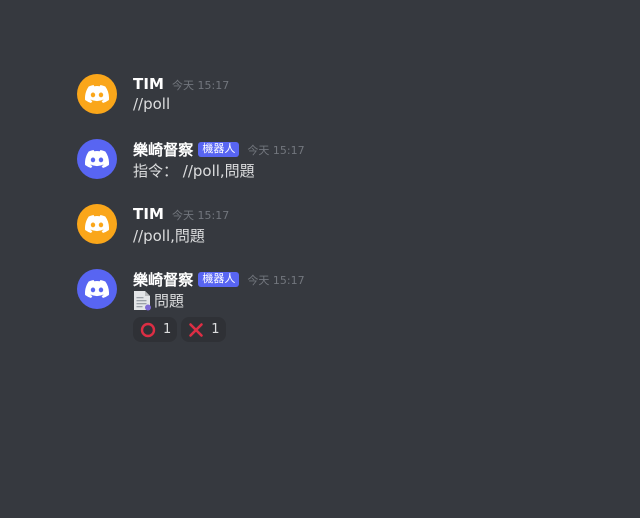  Describe the element at coordinates (169, 236) in the screenshot. I see `message-content: //poll,問題` at that location.